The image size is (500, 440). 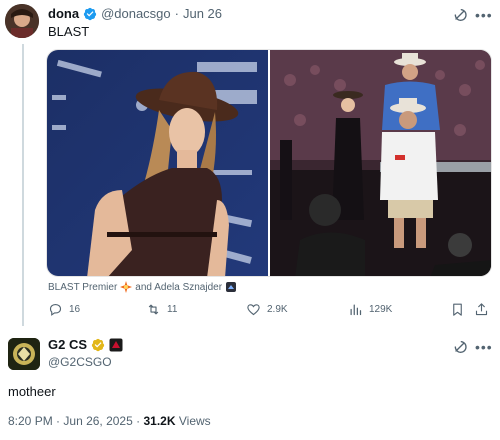 I want to click on like-button: 2.9K, so click(x=267, y=309).